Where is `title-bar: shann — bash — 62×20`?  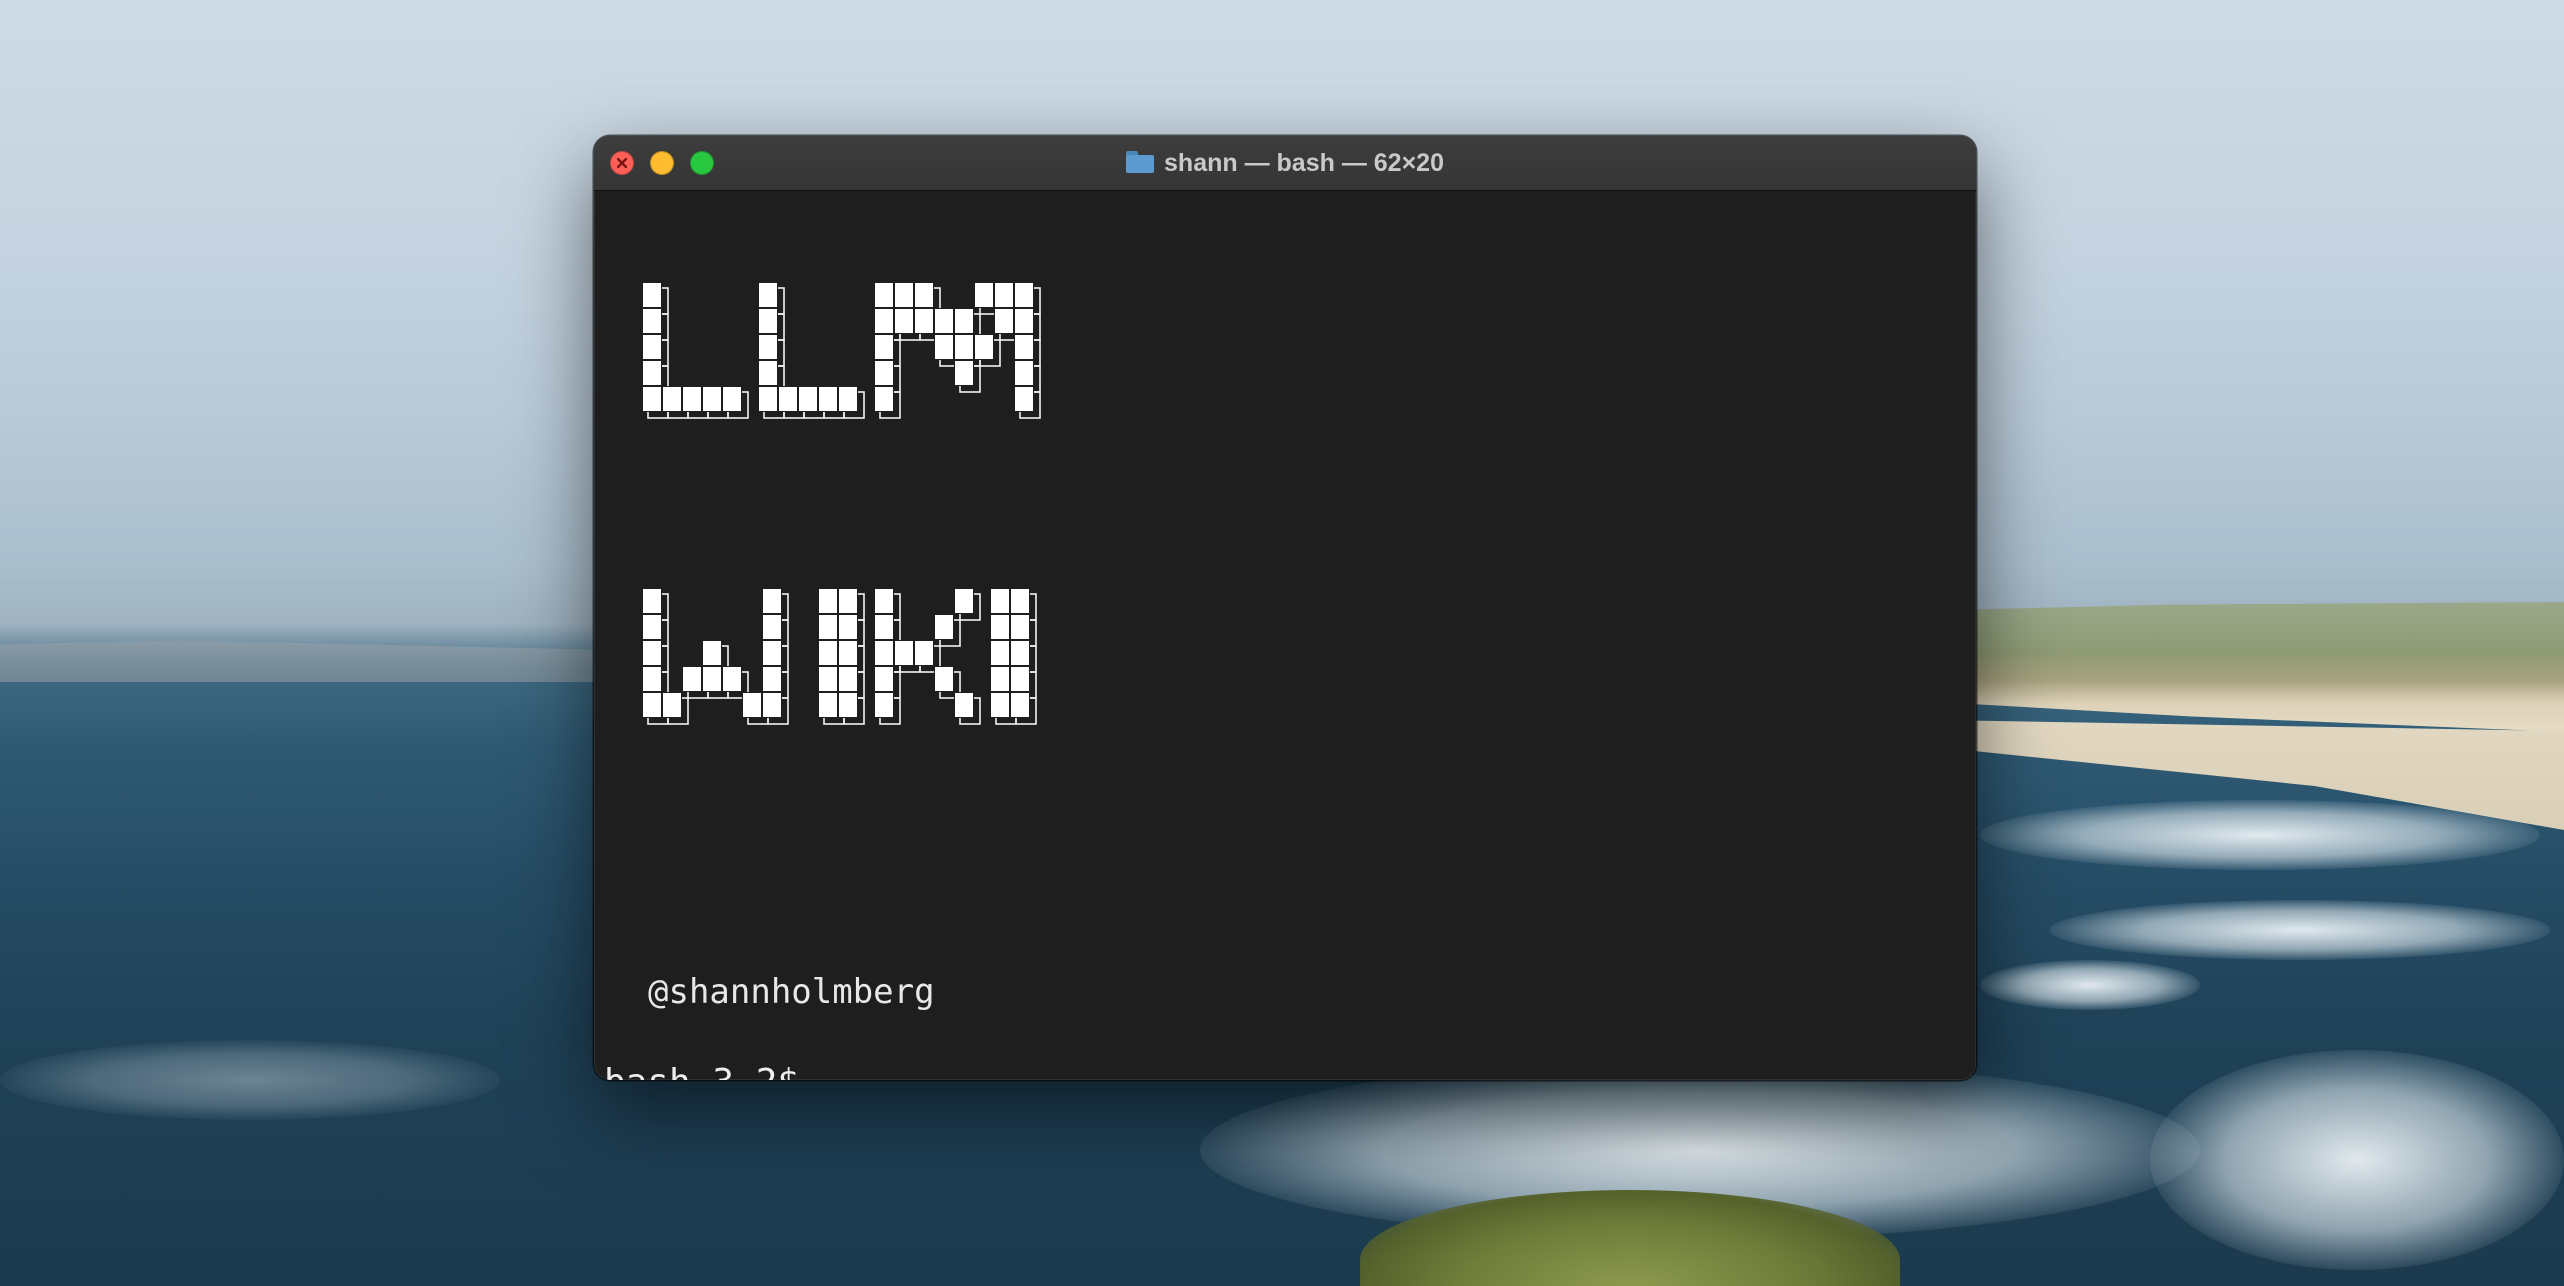 title-bar: shann — bash — 62×20 is located at coordinates (1285, 163).